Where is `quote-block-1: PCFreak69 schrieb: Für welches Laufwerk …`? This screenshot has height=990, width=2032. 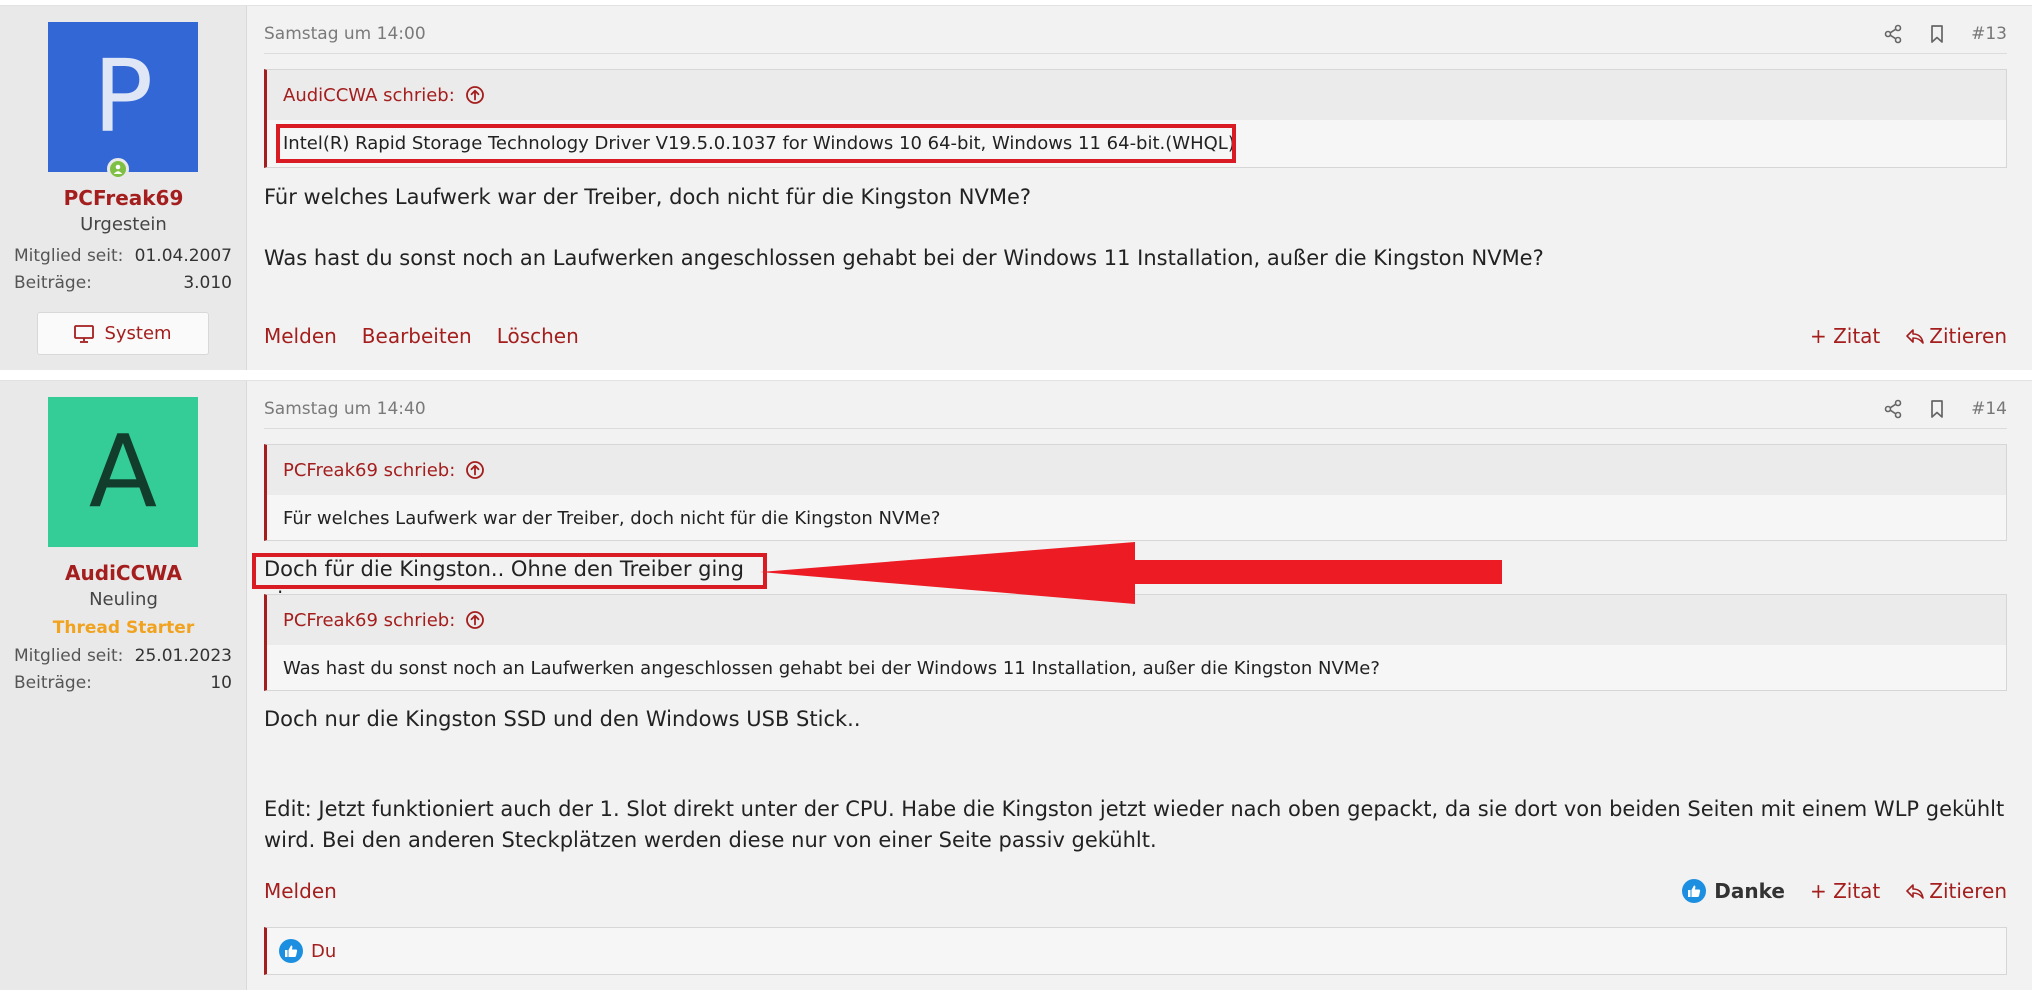
quote-block-1: PCFreak69 schrieb: Für welches Laufwerk … is located at coordinates (1135, 492).